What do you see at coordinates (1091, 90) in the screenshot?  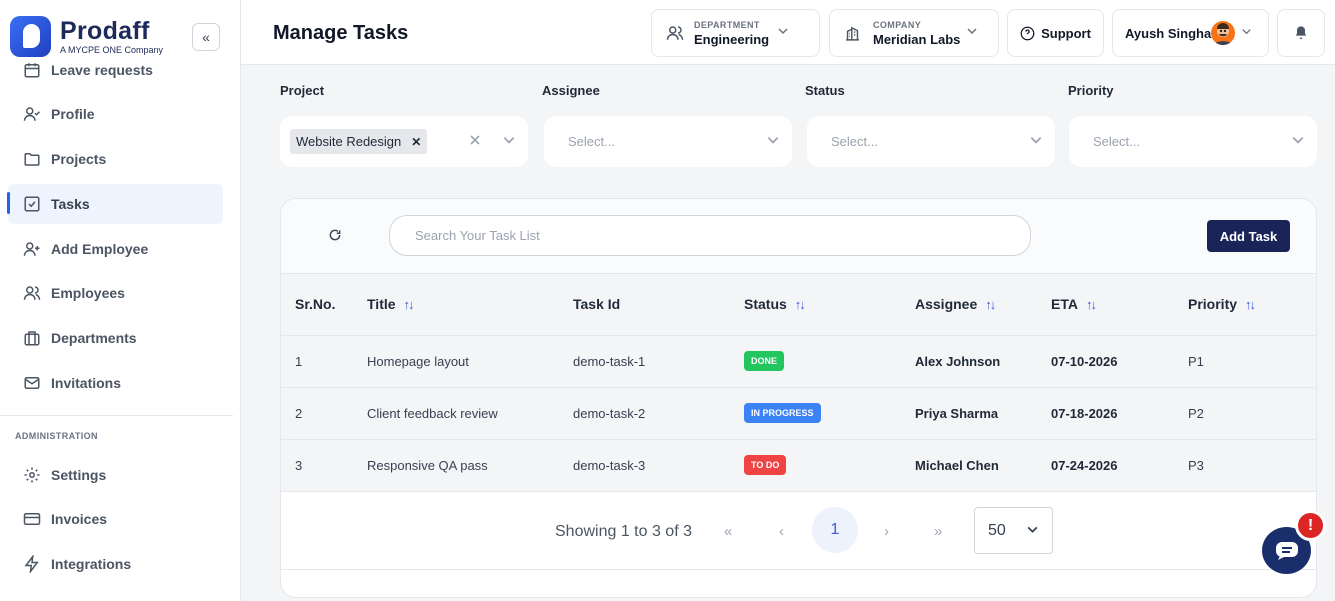 I see `priority-filter-label: Priority` at bounding box center [1091, 90].